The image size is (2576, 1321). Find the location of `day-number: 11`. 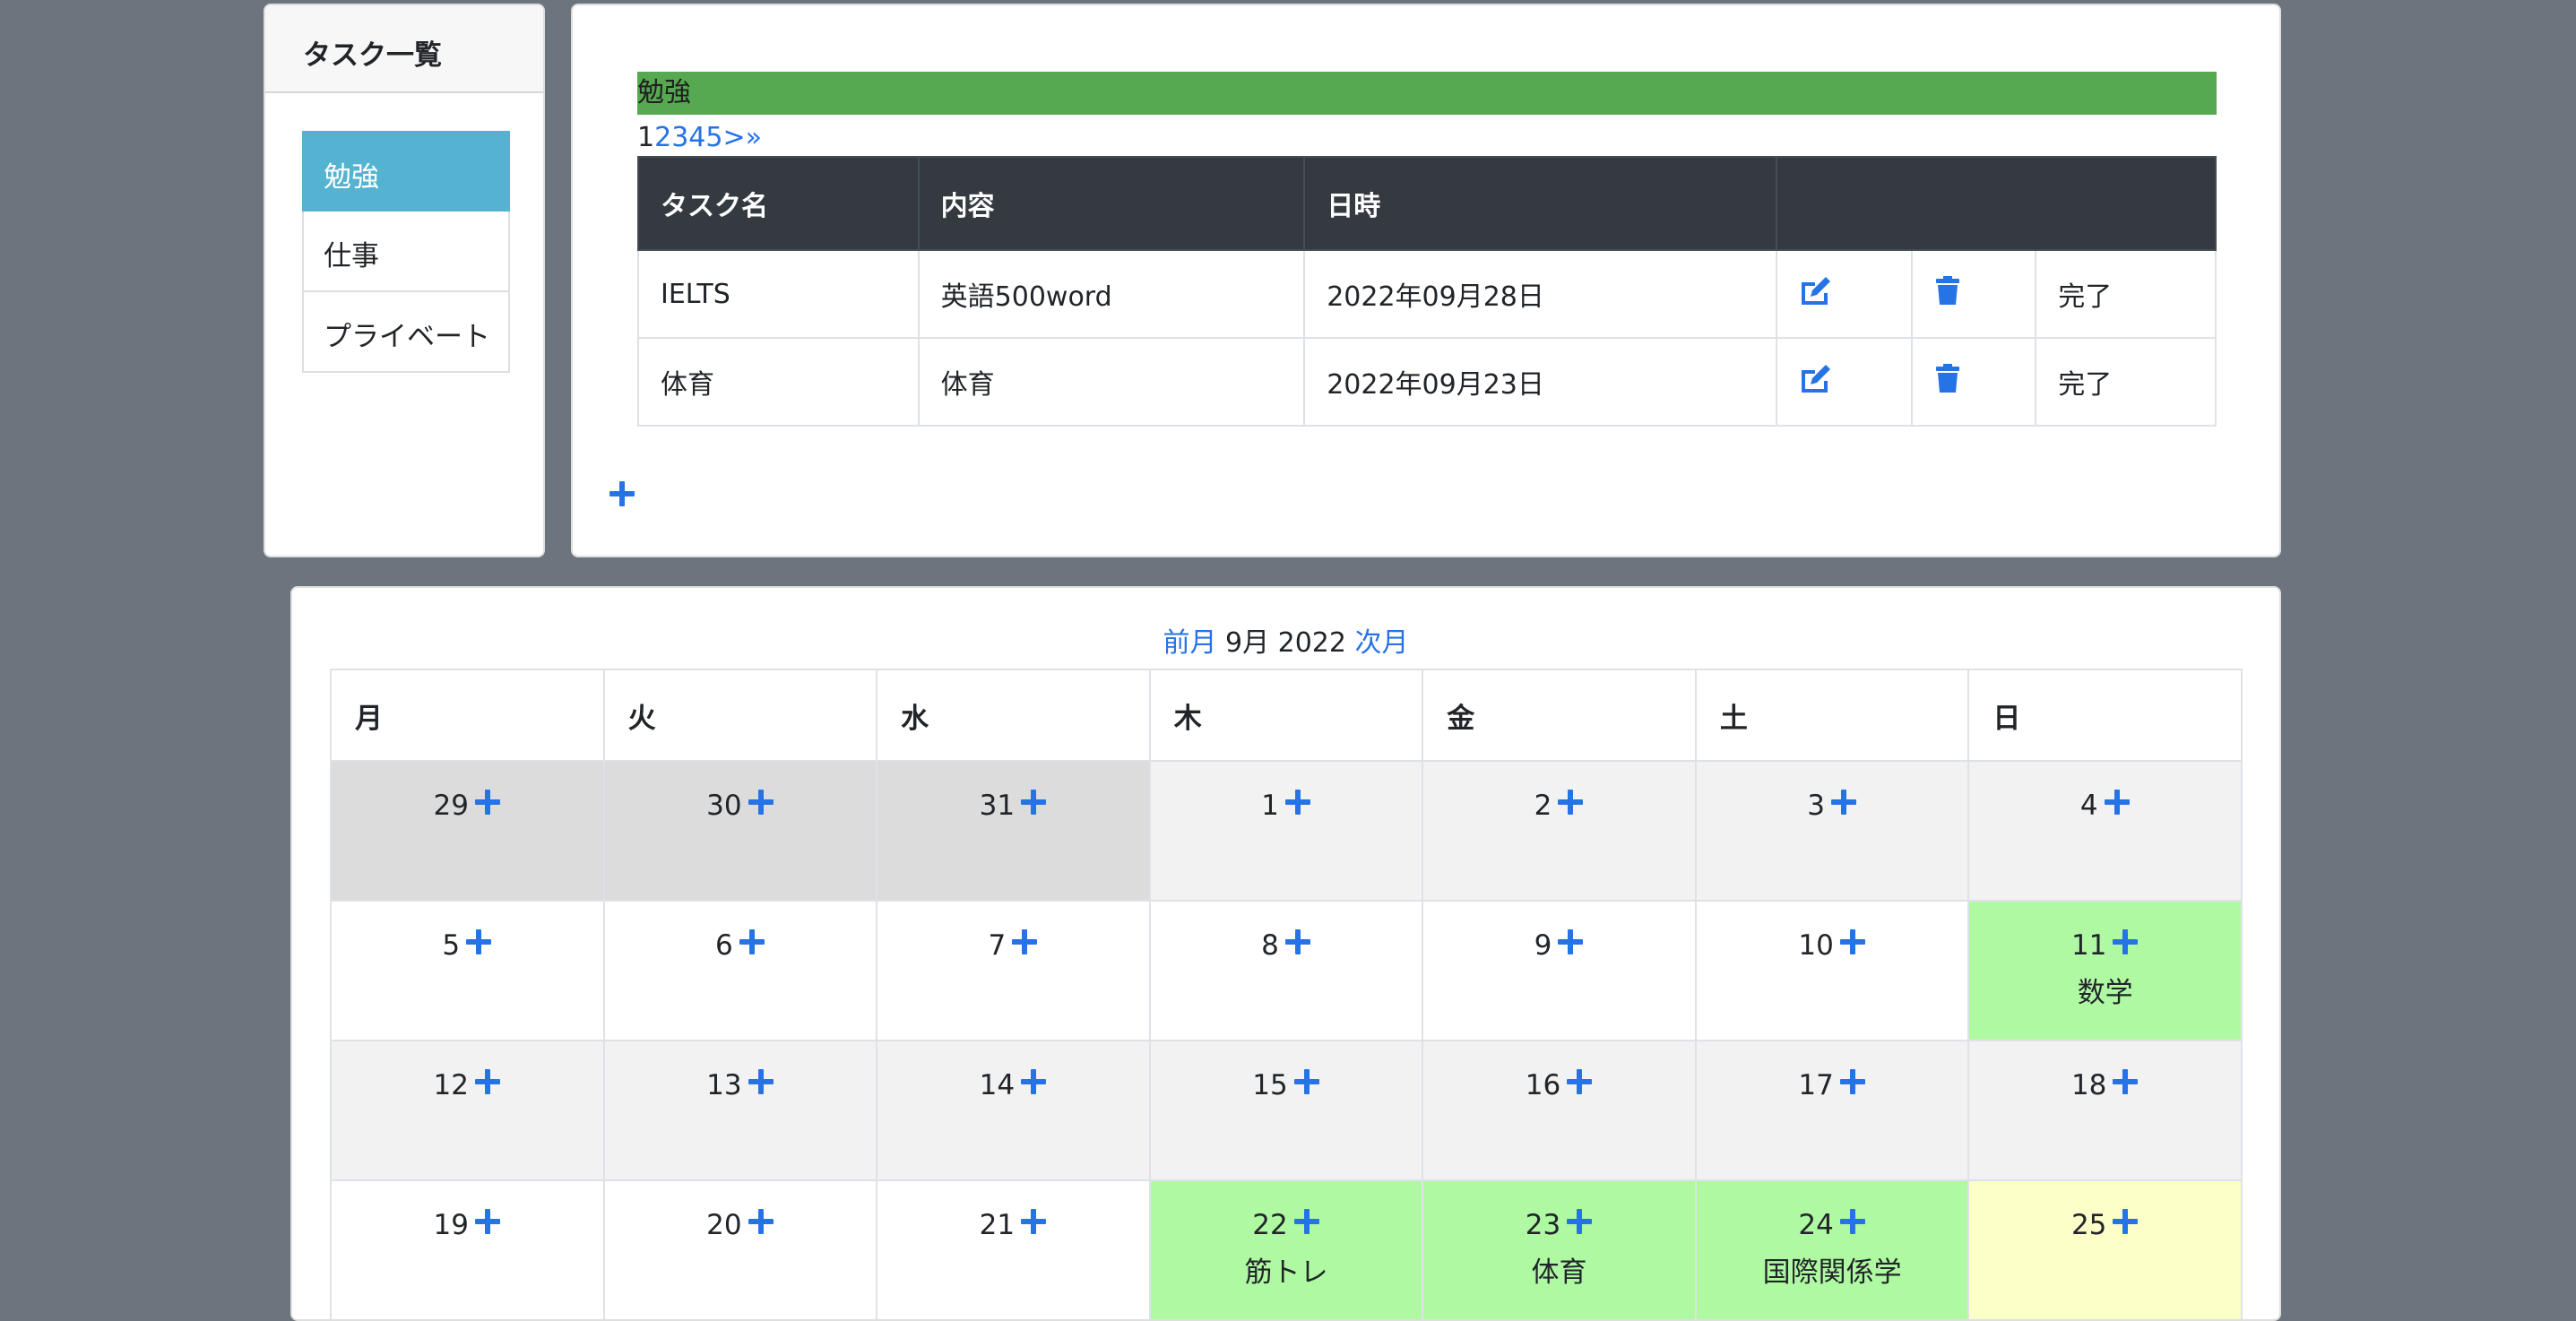

day-number: 11 is located at coordinates (2088, 945).